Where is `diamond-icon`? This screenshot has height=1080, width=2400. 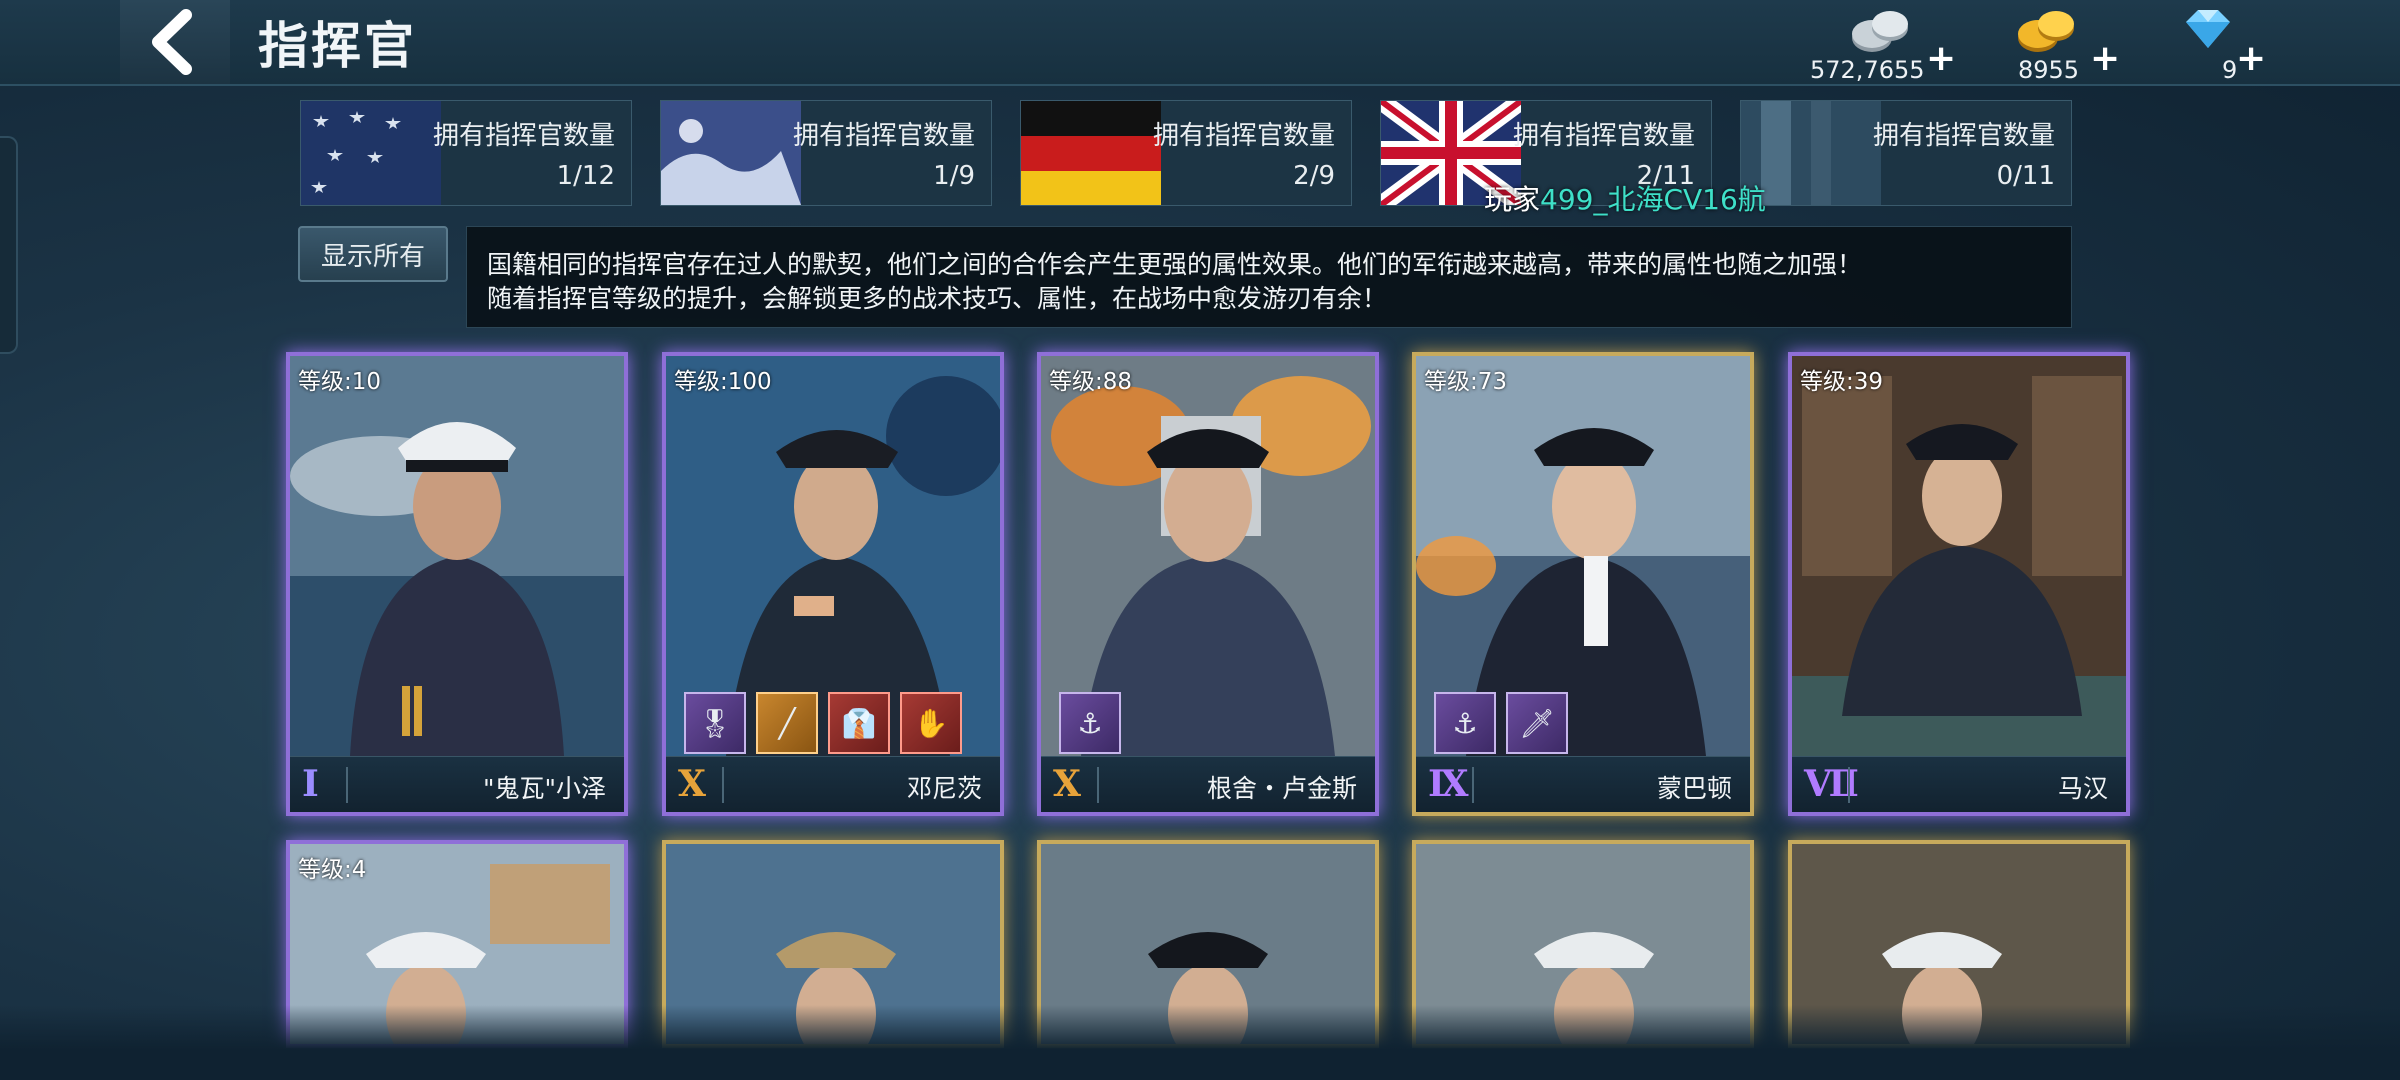
diamond-icon is located at coordinates (2208, 29).